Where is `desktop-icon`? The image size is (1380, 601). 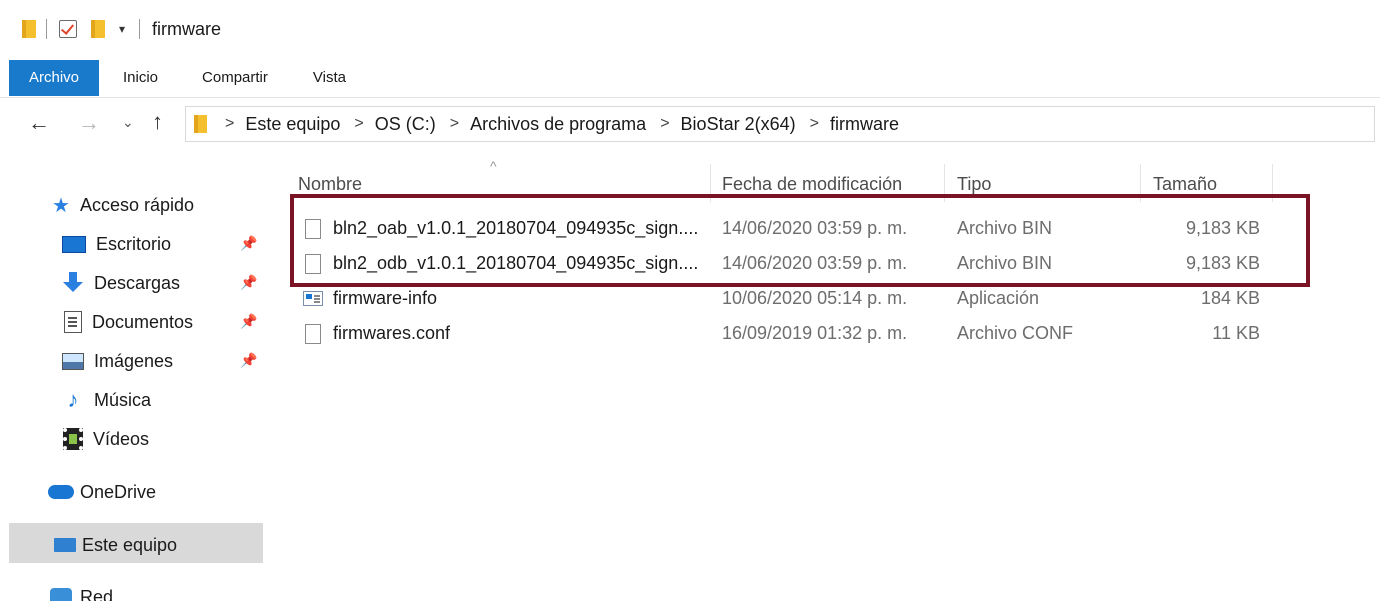 desktop-icon is located at coordinates (74, 244).